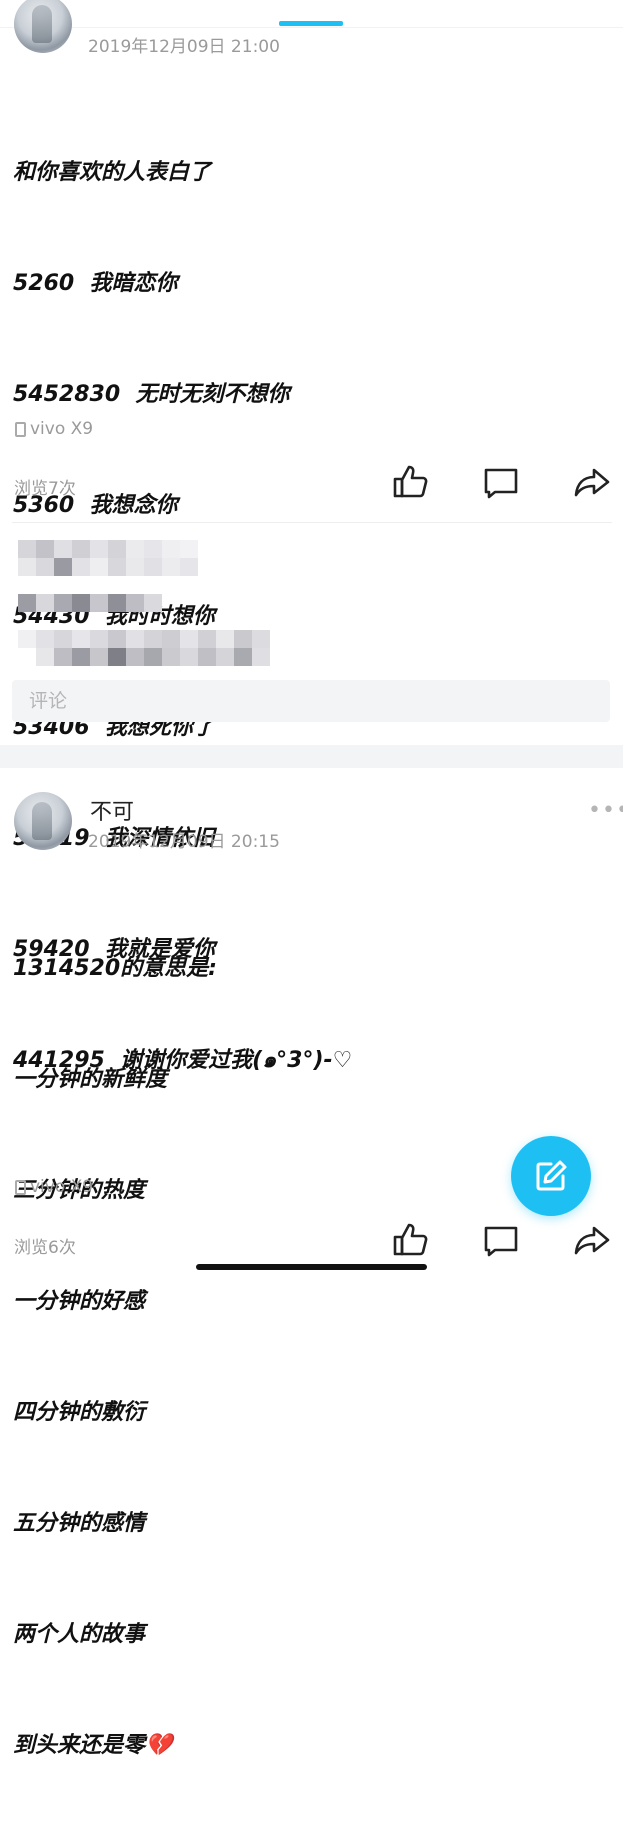 The width and height of the screenshot is (623, 1838). What do you see at coordinates (112, 810) in the screenshot?
I see `post-username: 不可` at bounding box center [112, 810].